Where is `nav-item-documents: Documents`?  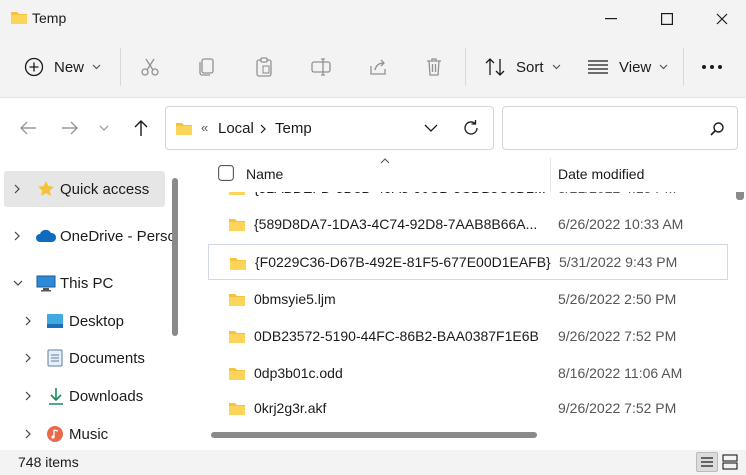
nav-item-documents: Documents is located at coordinates (82, 358).